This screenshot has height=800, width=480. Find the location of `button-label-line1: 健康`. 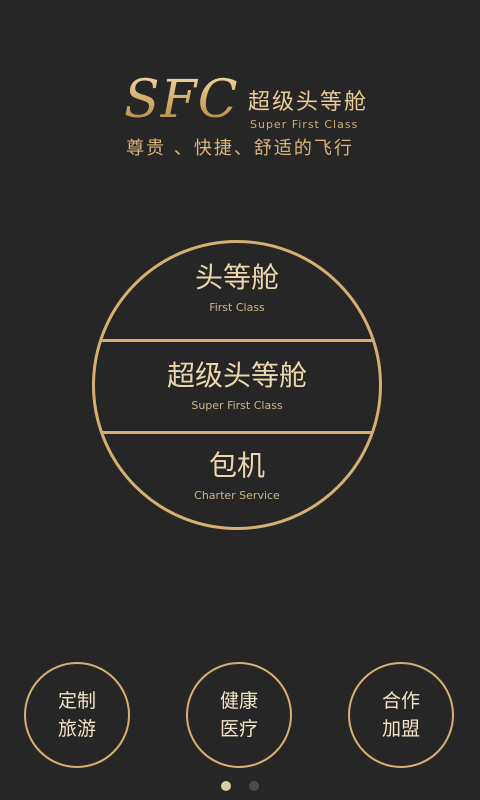

button-label-line1: 健康 is located at coordinates (238, 701).